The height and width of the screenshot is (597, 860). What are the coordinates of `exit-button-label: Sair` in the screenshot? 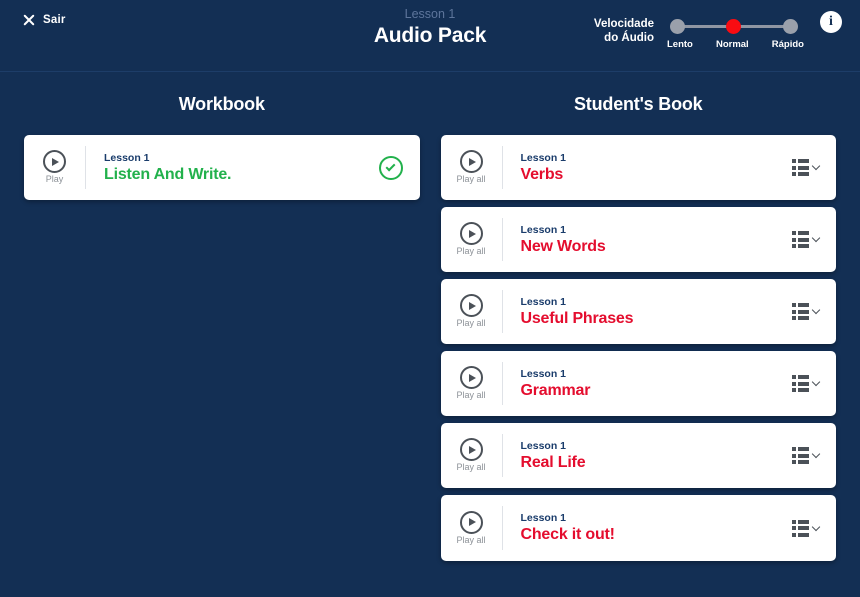 It's located at (54, 20).